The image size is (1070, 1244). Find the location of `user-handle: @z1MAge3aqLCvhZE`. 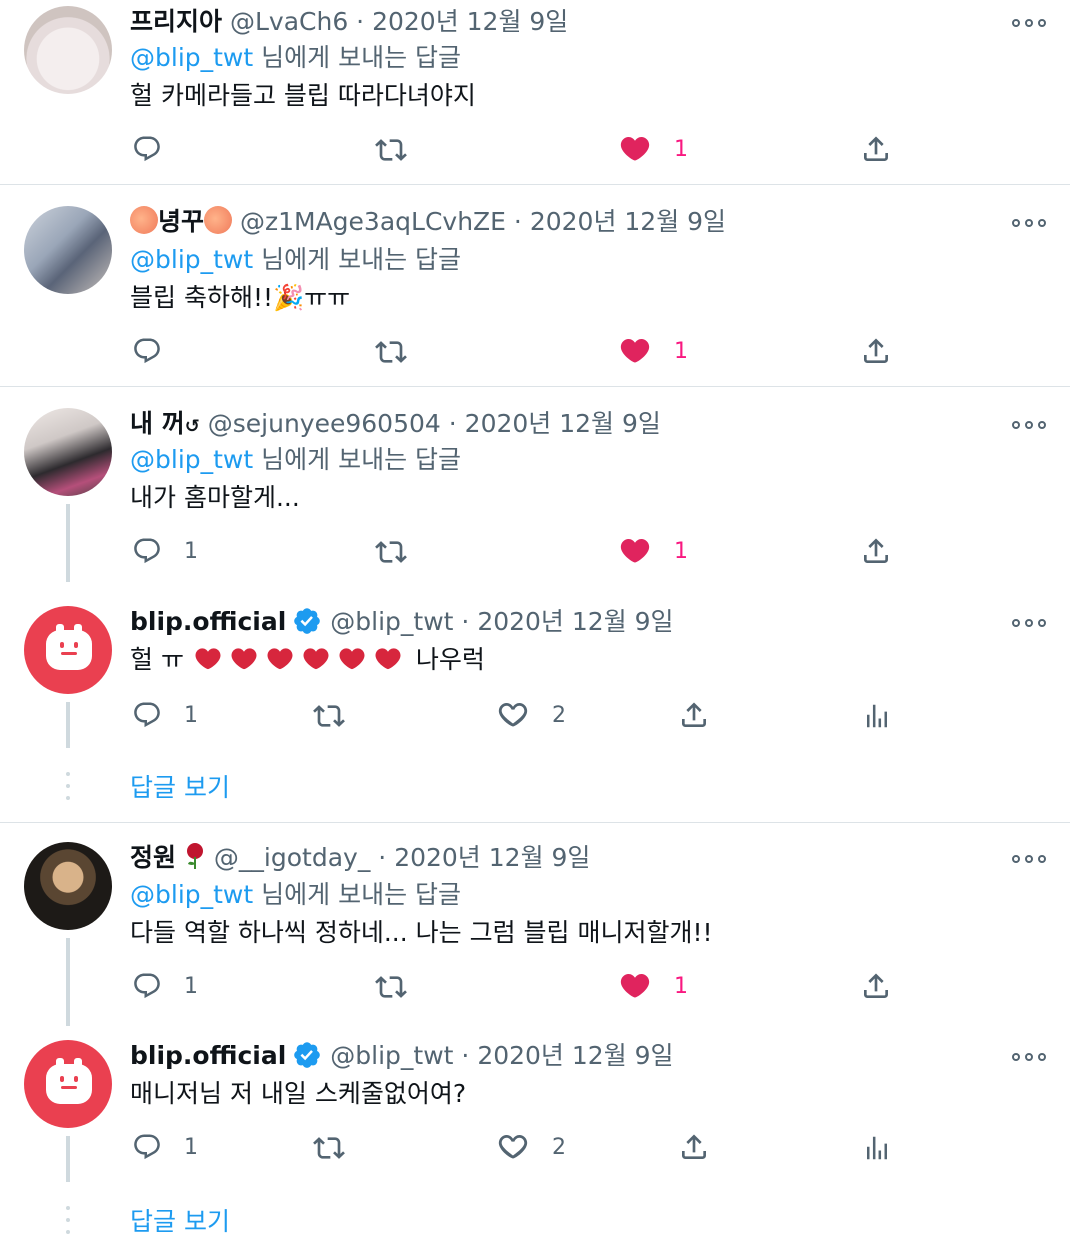

user-handle: @z1MAge3aqLCvhZE is located at coordinates (373, 221).